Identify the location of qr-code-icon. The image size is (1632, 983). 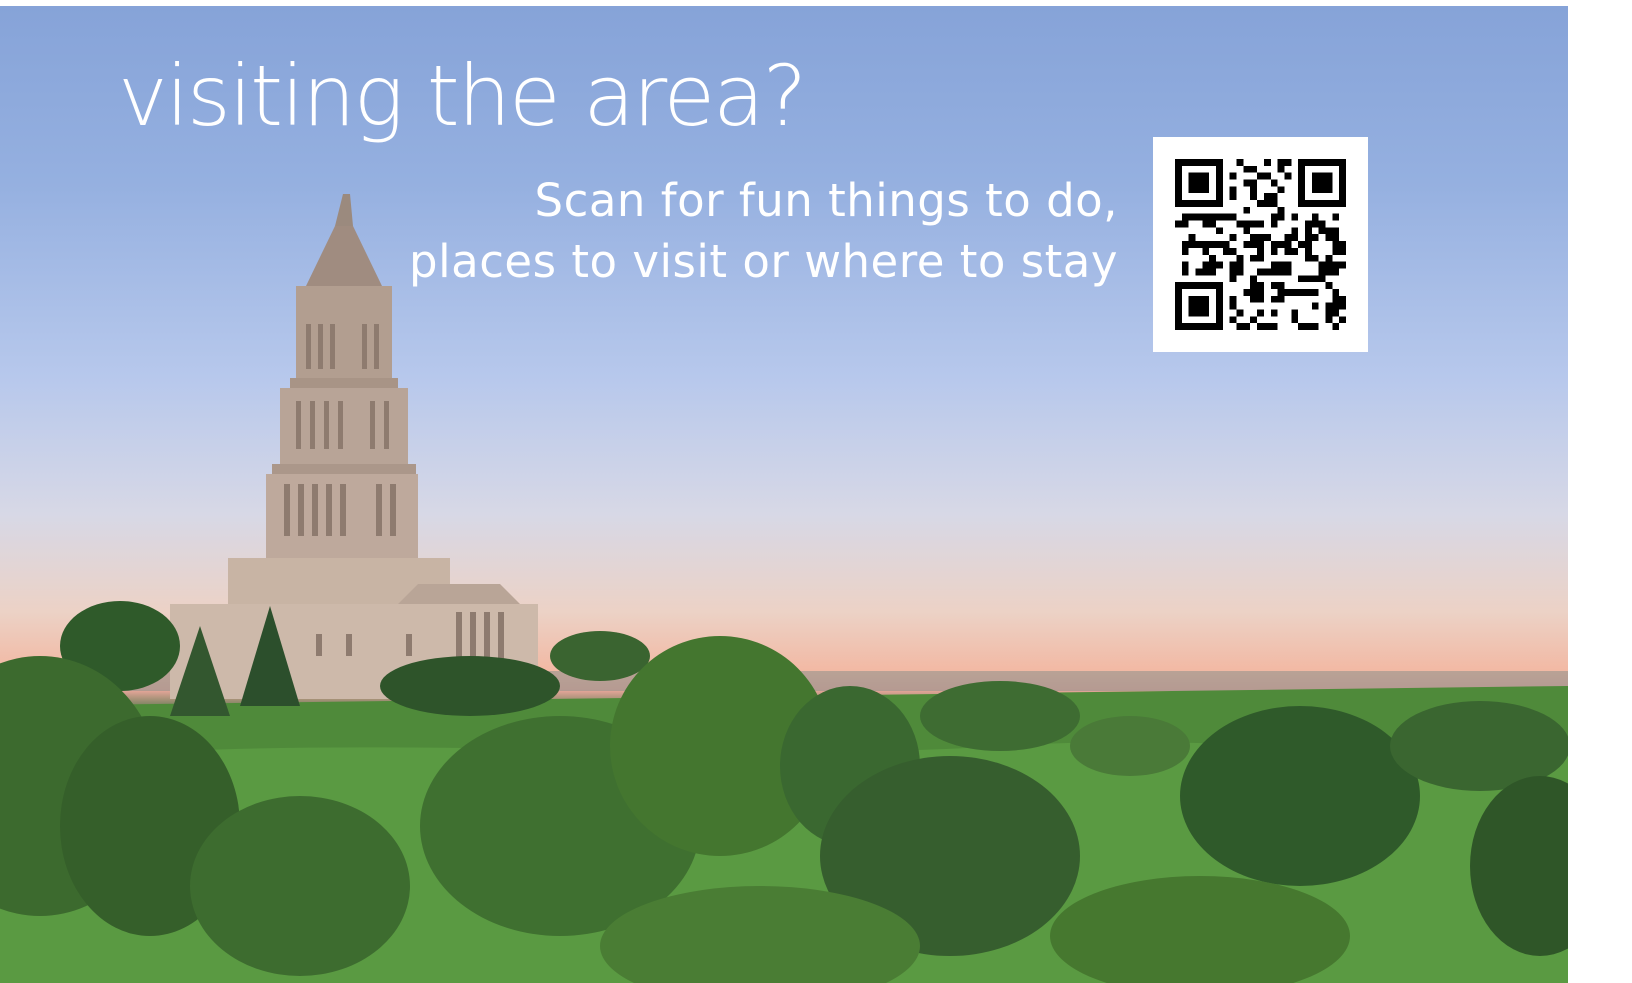
(1260, 244).